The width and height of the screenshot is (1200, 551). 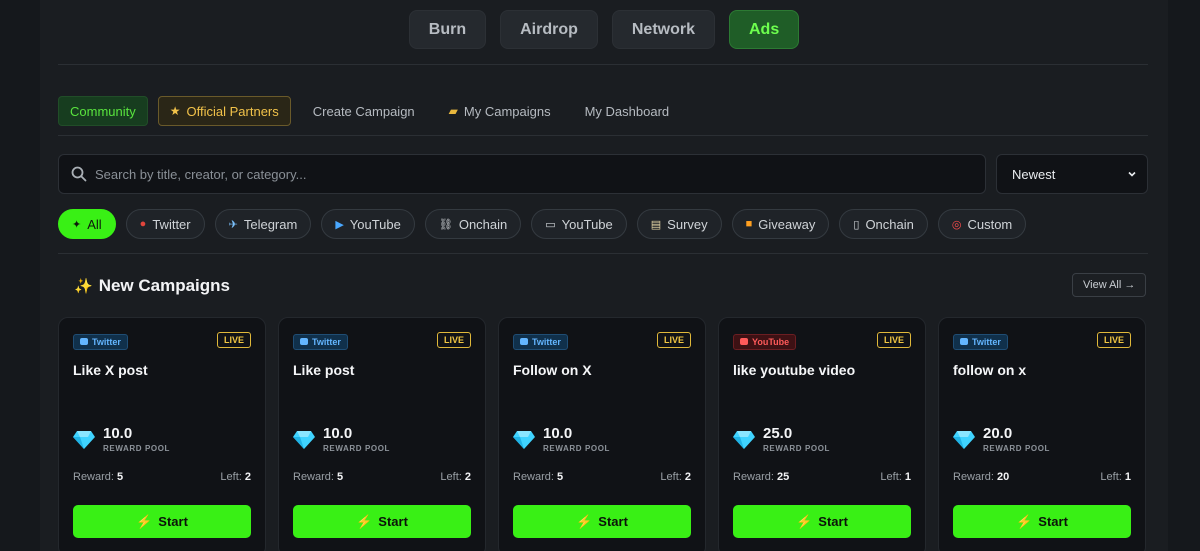 What do you see at coordinates (507, 111) in the screenshot?
I see `sub-tab-label: My Campaigns` at bounding box center [507, 111].